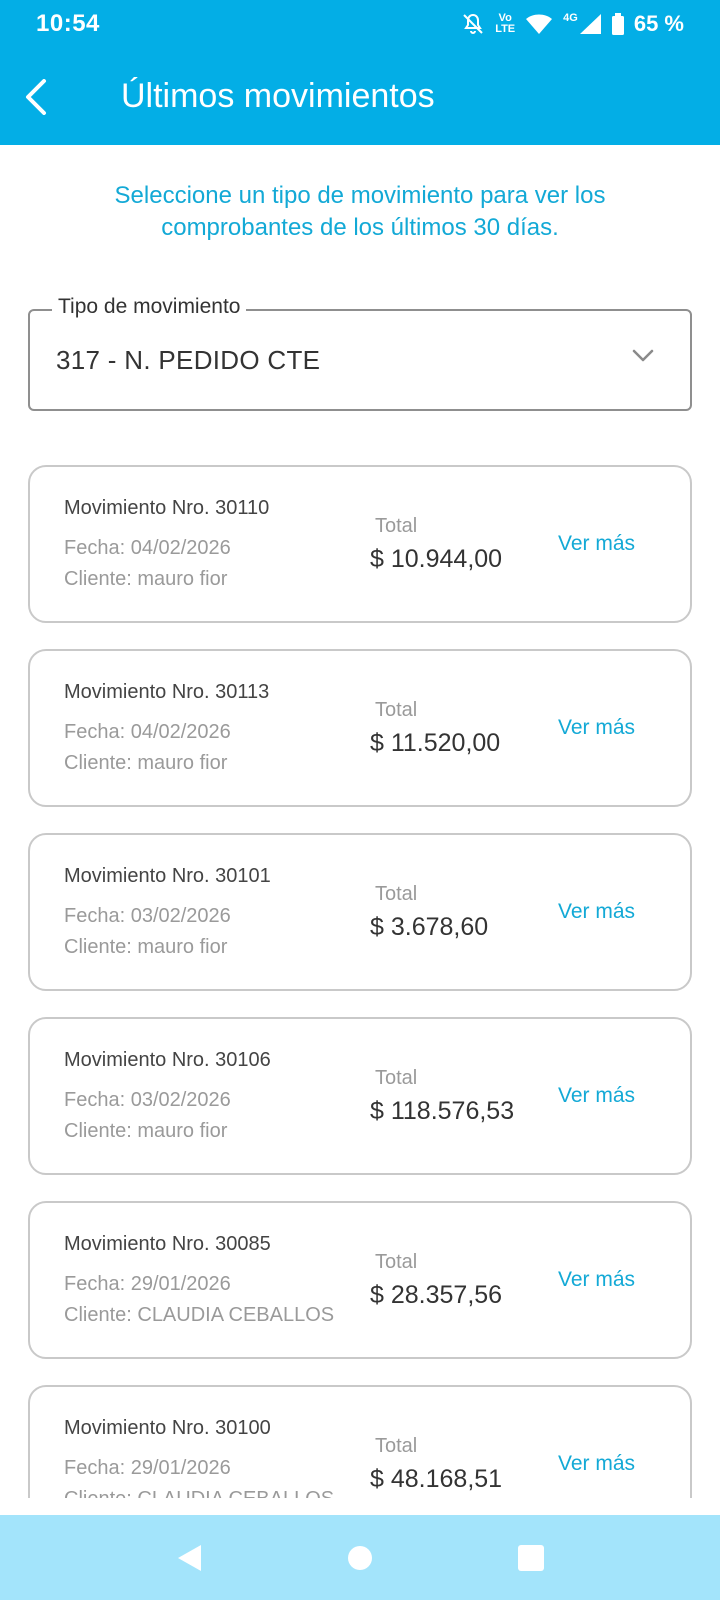 The image size is (720, 1600). Describe the element at coordinates (617, 24) in the screenshot. I see `battery-icon` at that location.